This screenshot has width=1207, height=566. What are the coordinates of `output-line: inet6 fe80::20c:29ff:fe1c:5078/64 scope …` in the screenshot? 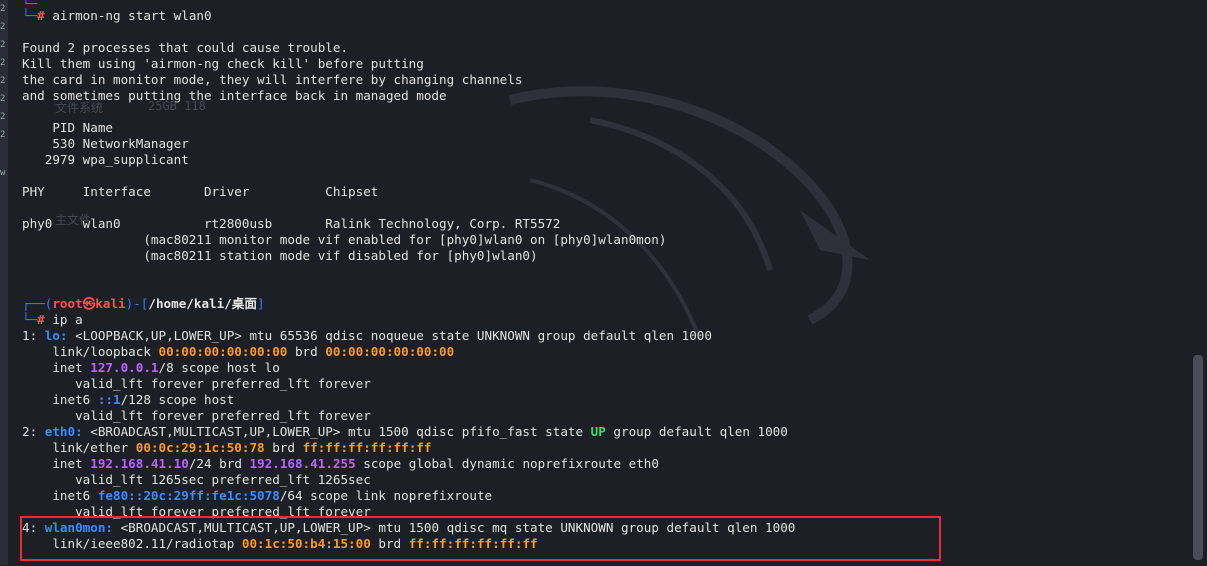 It's located at (257, 495).